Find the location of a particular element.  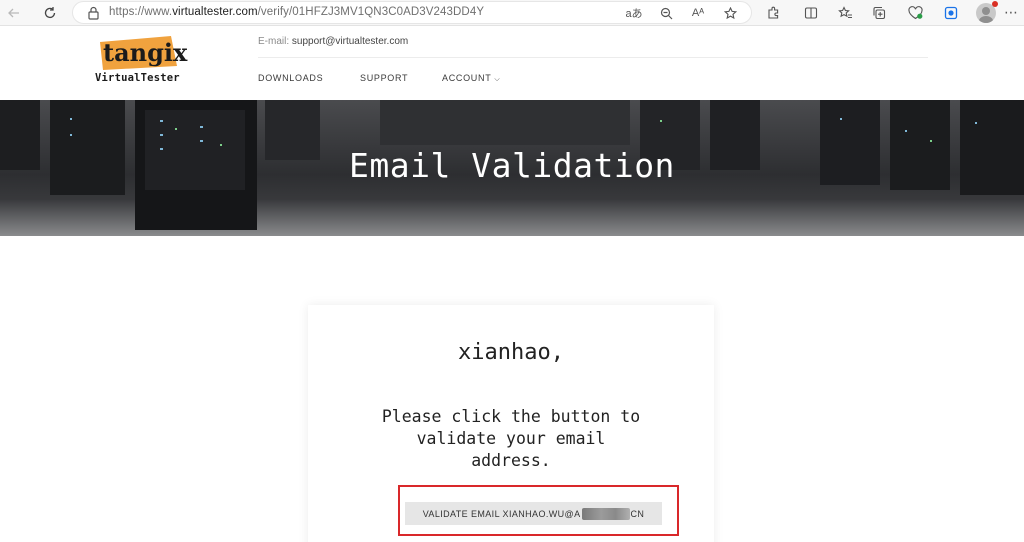

validate-email-button: VALIDATE EMAIL XIANHAO.WU@A CN is located at coordinates (533, 513).